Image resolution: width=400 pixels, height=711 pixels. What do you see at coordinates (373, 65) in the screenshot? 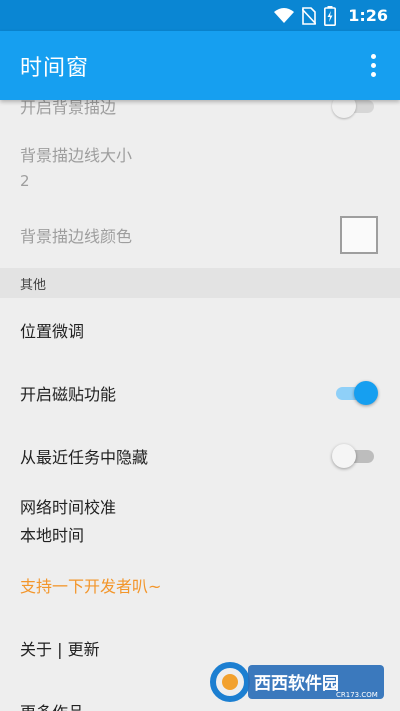
I see `more-vert-icon` at bounding box center [373, 65].